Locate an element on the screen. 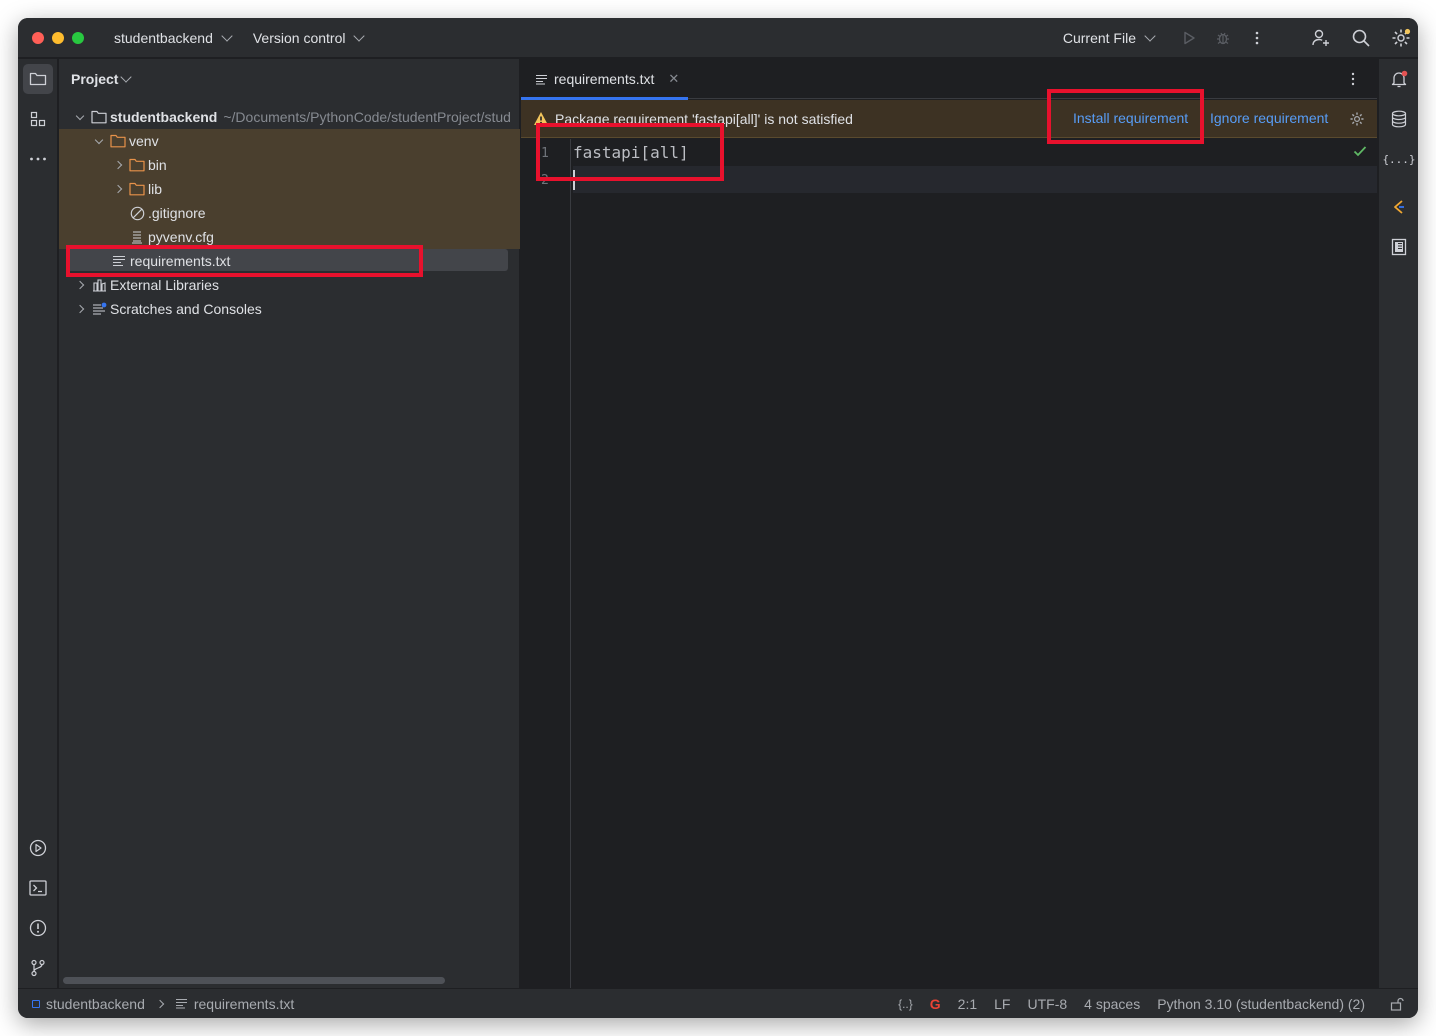 The image size is (1436, 1036). more-tools-button is located at coordinates (38, 159).